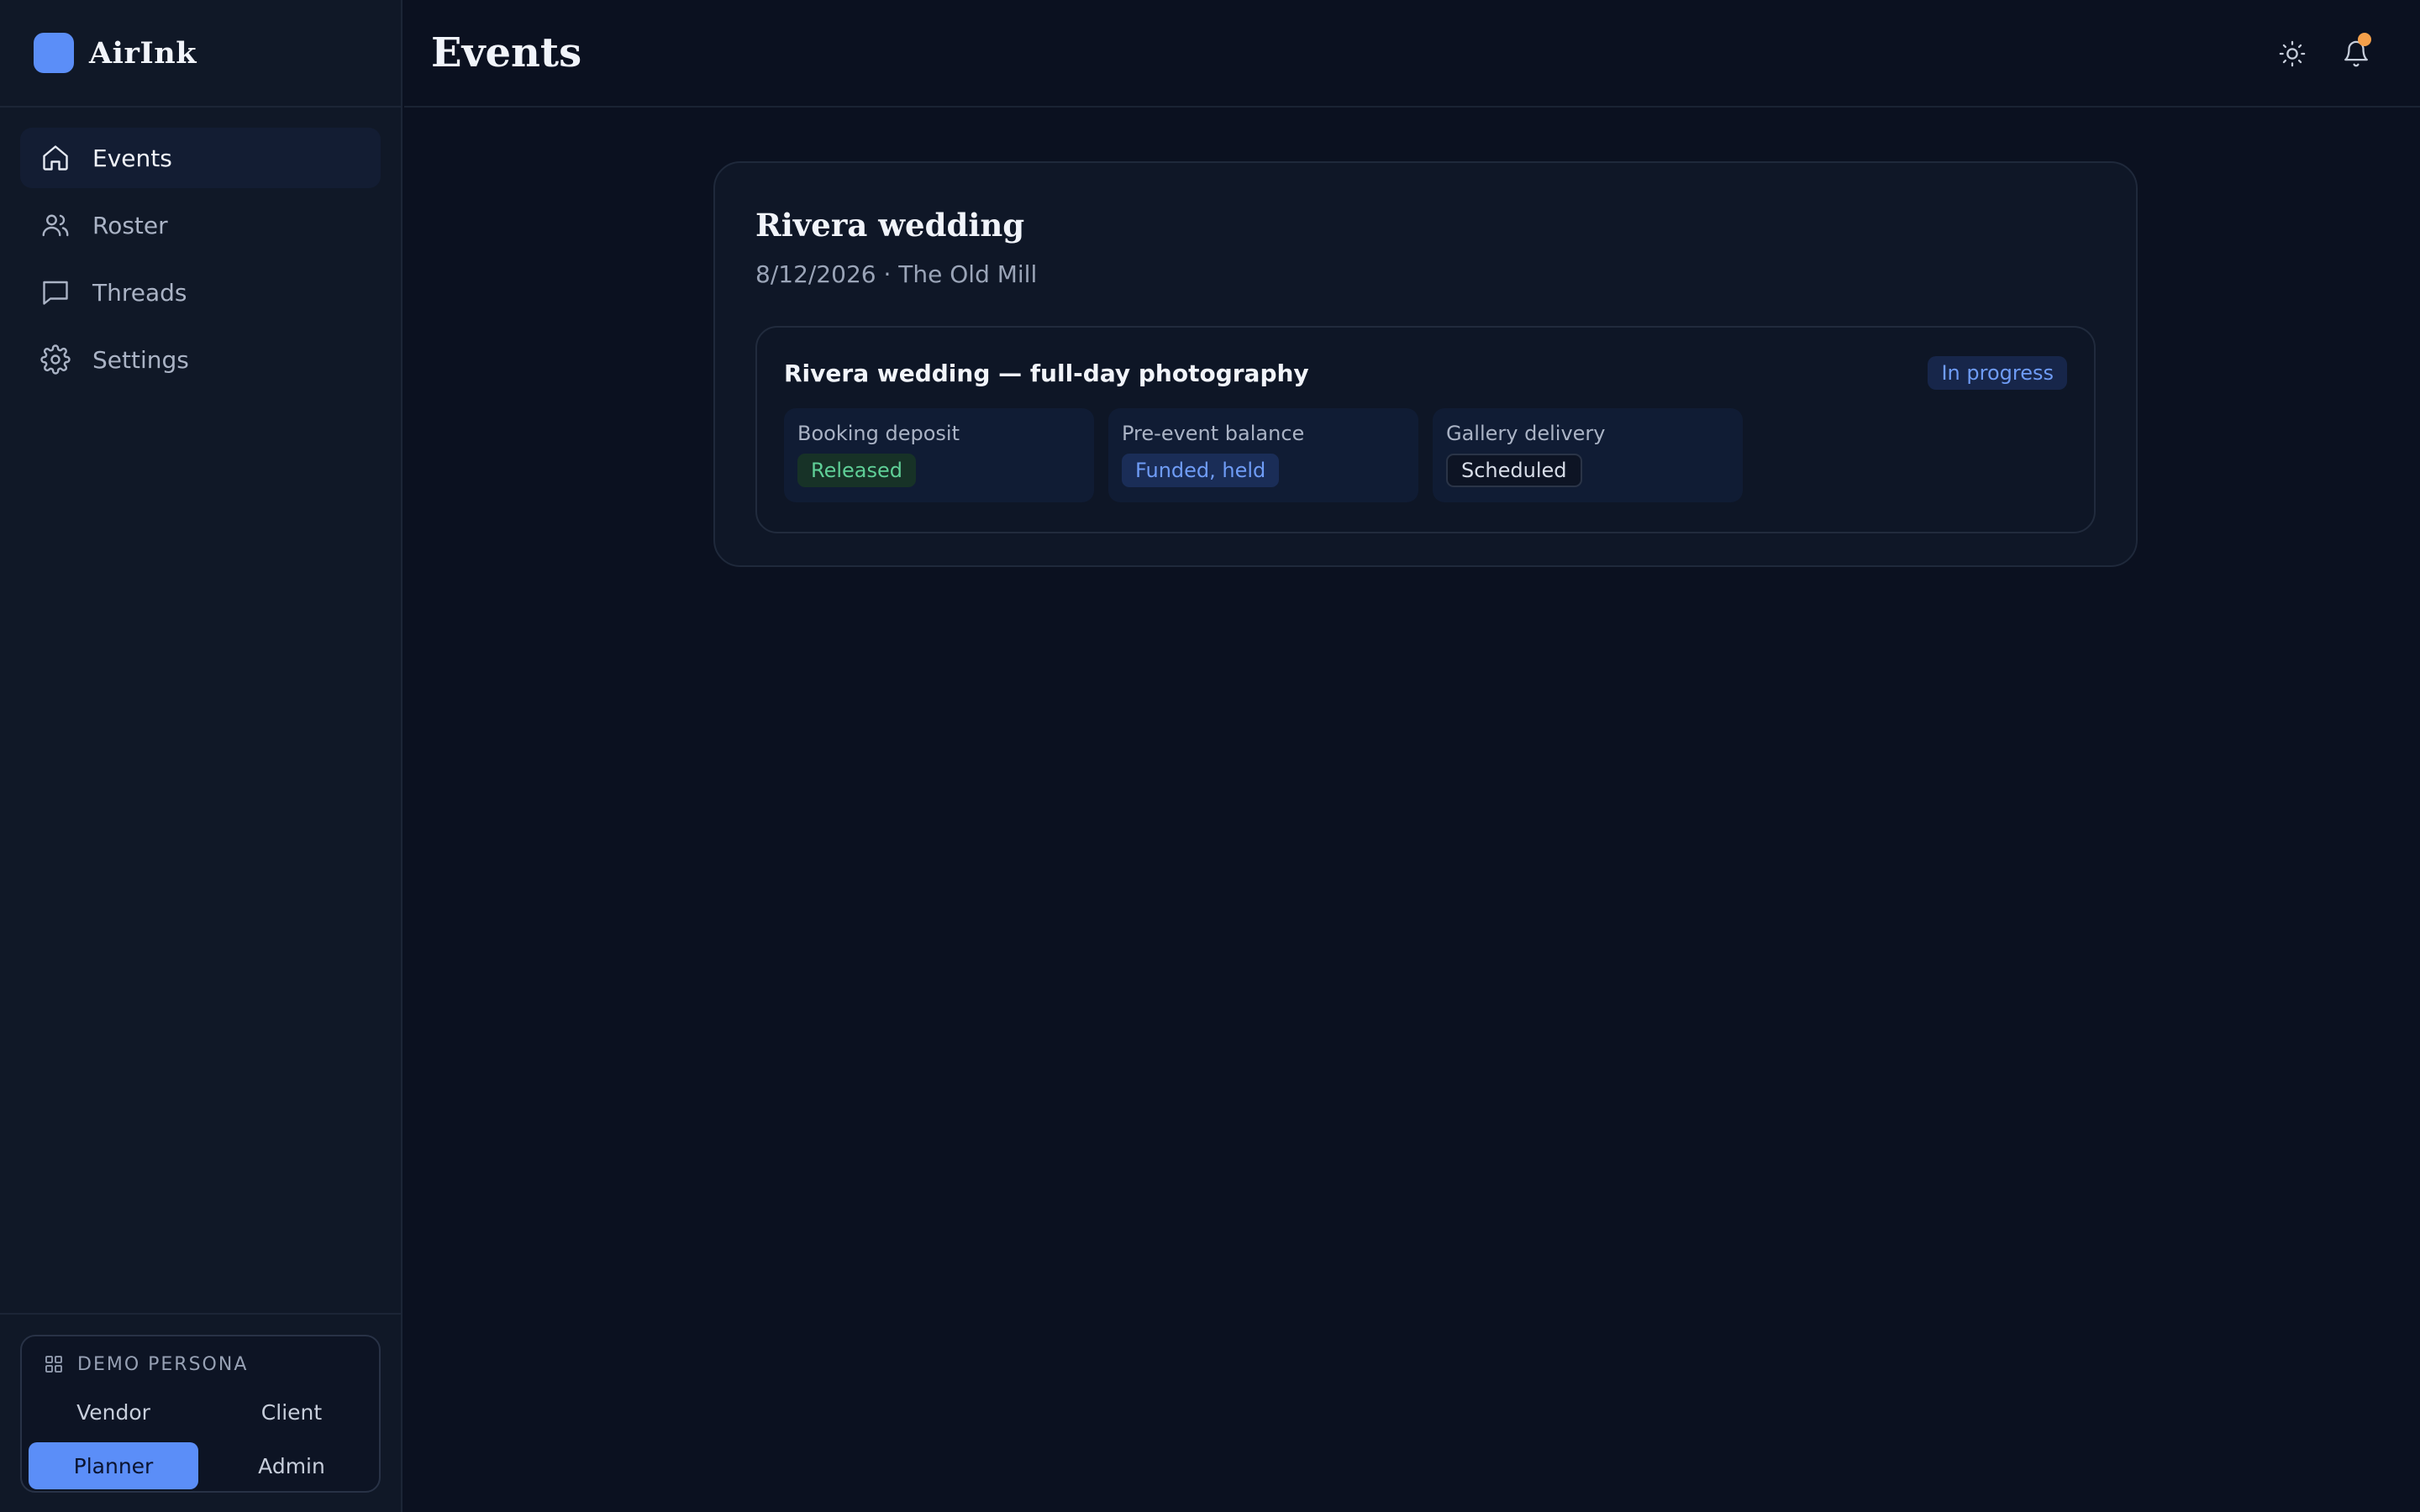 The image size is (2420, 1512). I want to click on message-icon, so click(55, 292).